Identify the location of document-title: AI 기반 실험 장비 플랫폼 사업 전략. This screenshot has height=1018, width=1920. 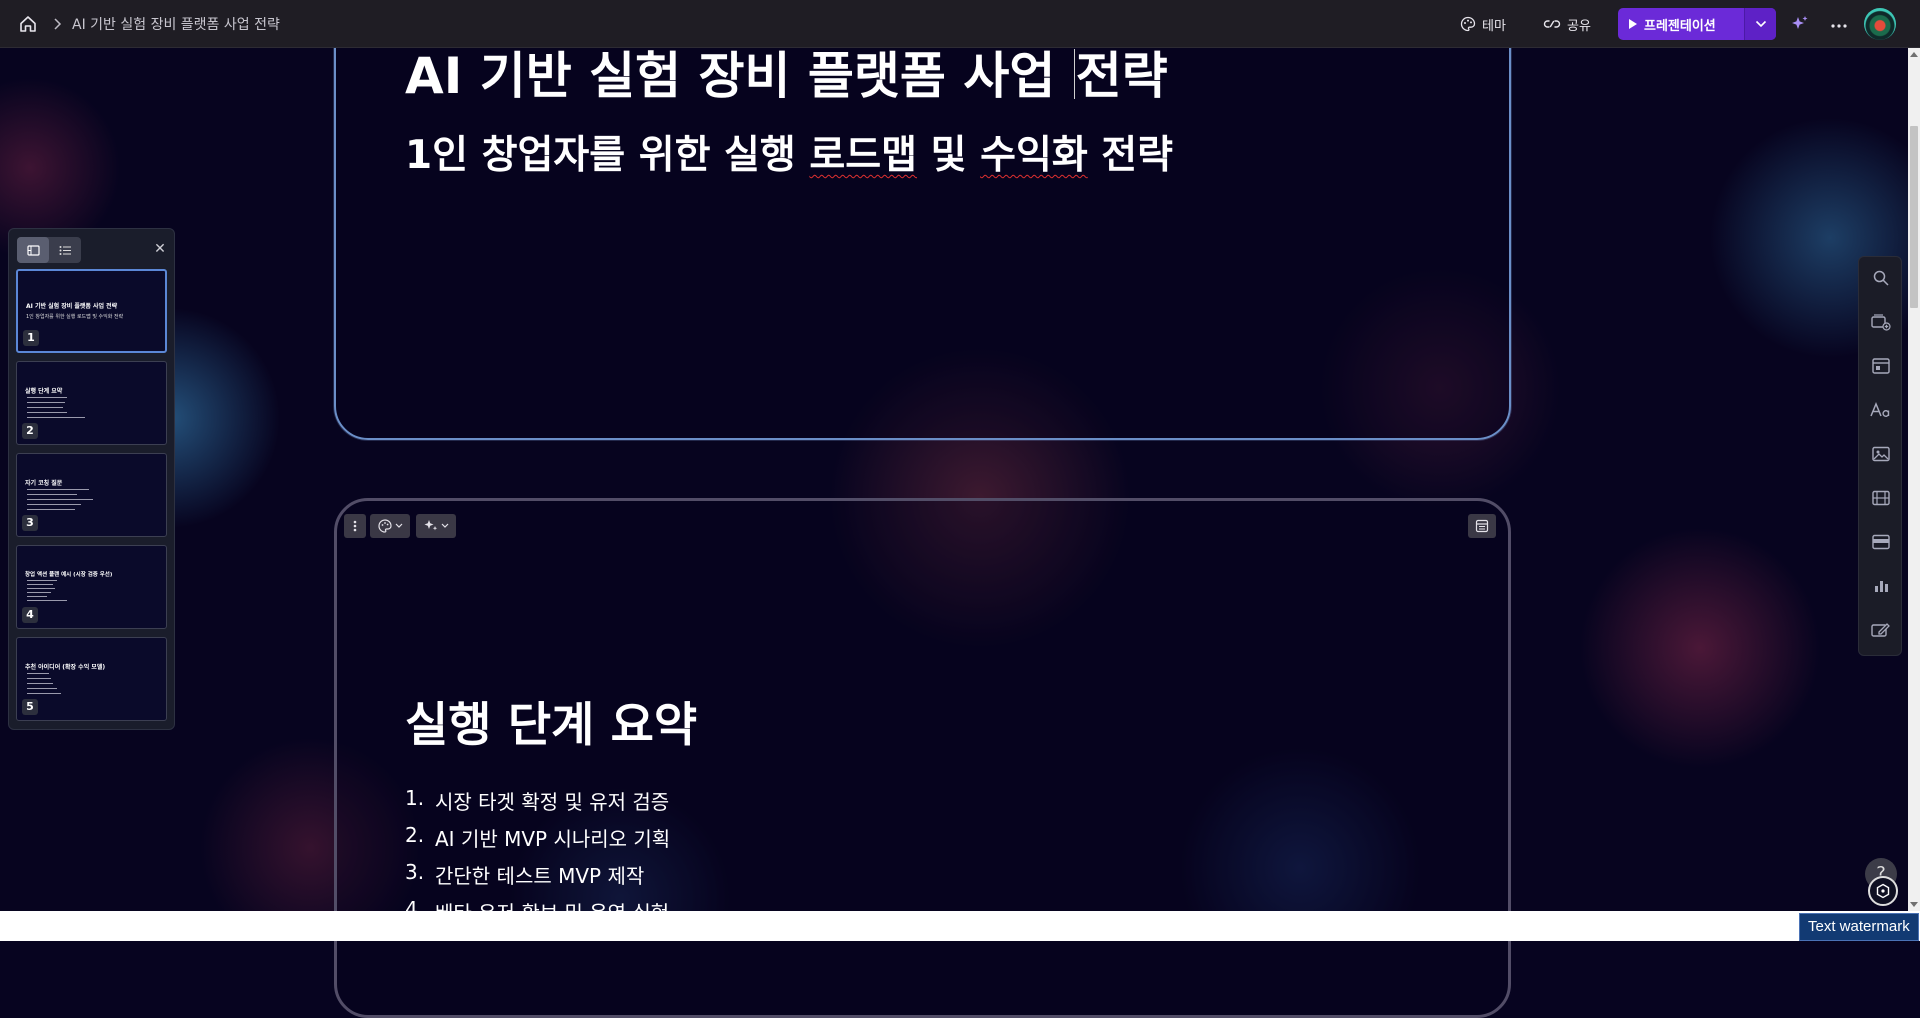
(176, 24).